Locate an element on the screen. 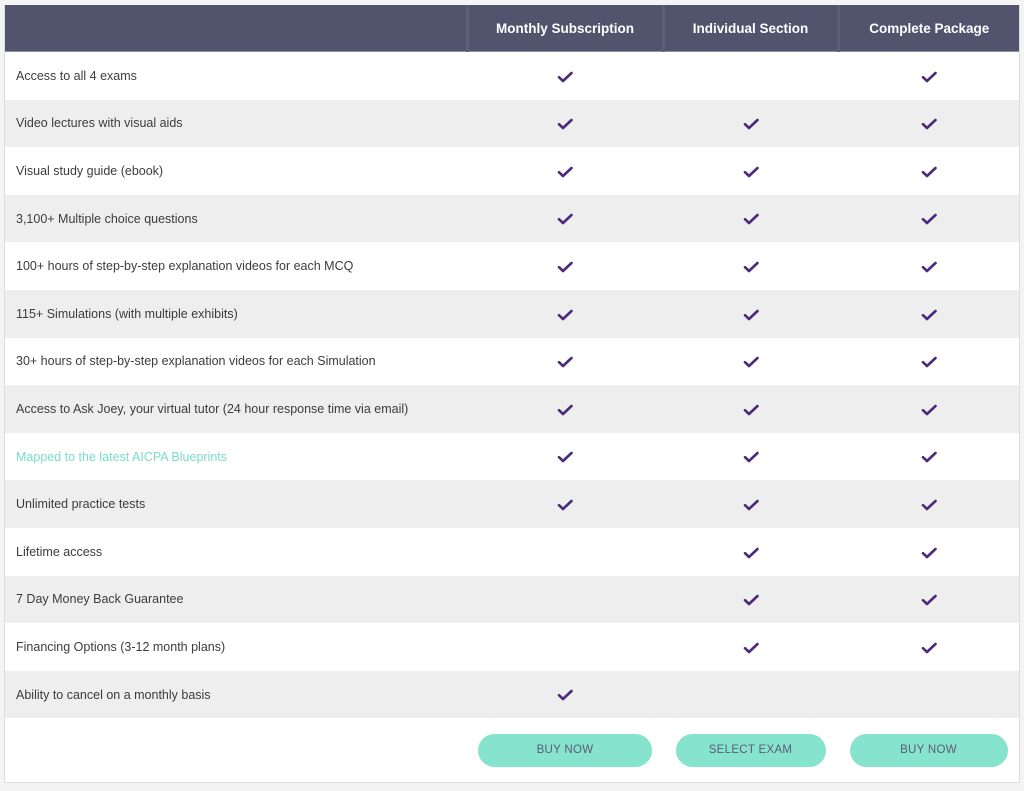 This screenshot has width=1024, height=791. cta-cell-complete: BUY NOW is located at coordinates (928, 750).